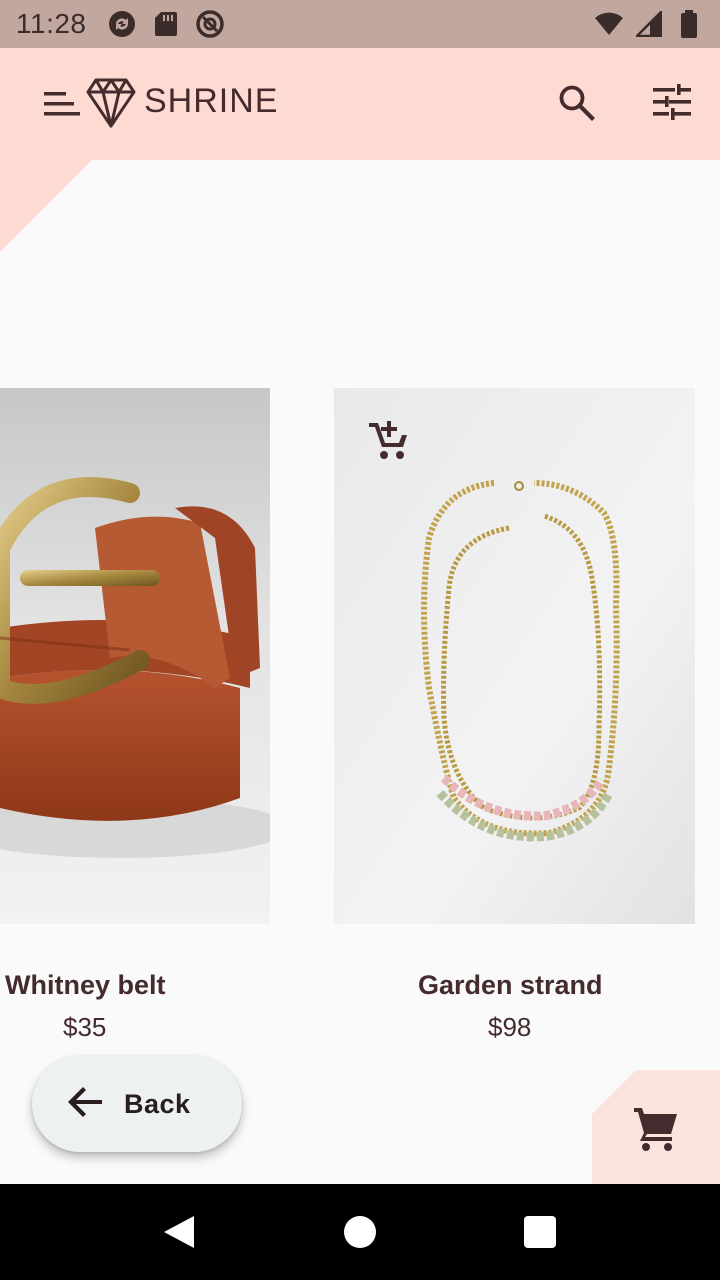 This screenshot has height=1280, width=720. I want to click on shopping-cart-icon, so click(655, 1129).